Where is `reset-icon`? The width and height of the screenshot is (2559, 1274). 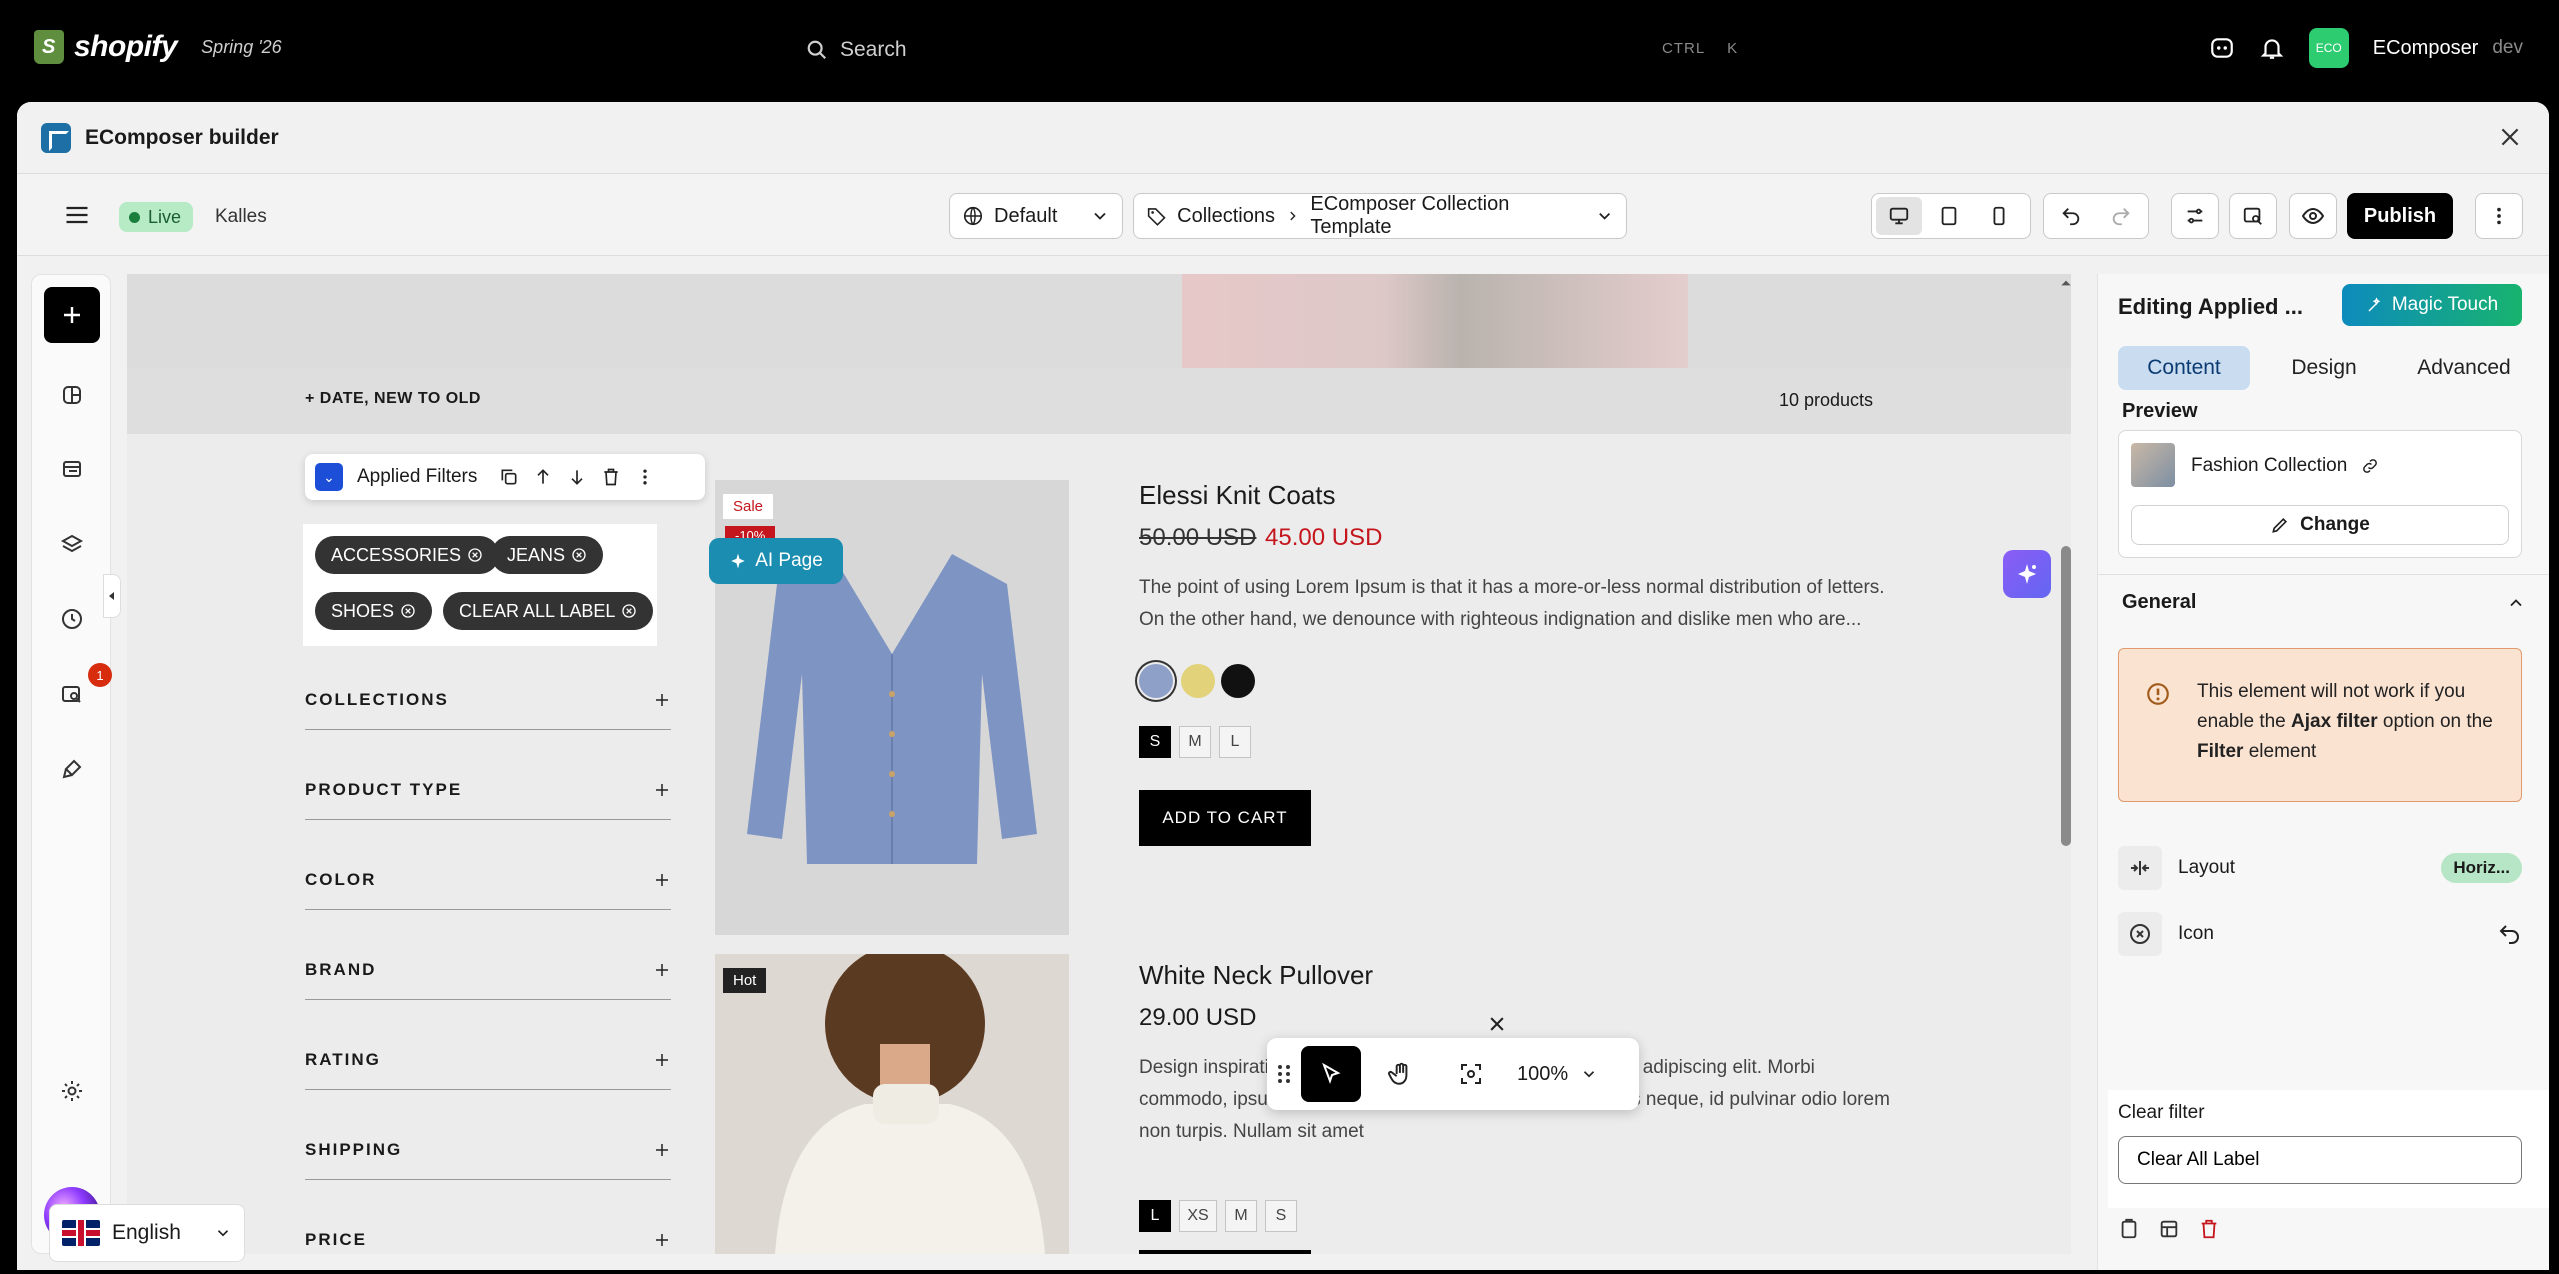 reset-icon is located at coordinates (2510, 934).